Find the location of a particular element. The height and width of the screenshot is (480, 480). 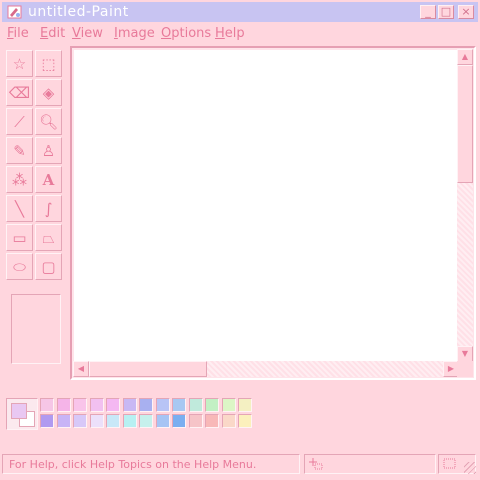

tool-select: ⬚ is located at coordinates (48, 63).